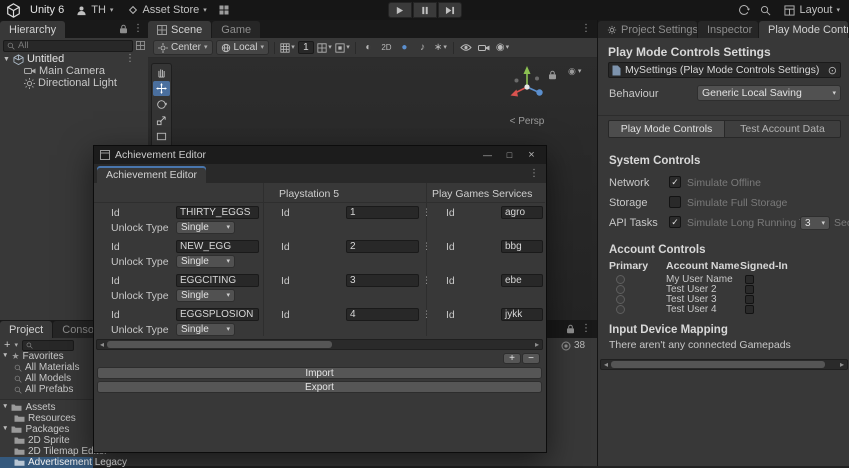 Image resolution: width=849 pixels, height=468 pixels. What do you see at coordinates (46, 418) in the screenshot?
I see `tree-item-resources: Resources` at bounding box center [46, 418].